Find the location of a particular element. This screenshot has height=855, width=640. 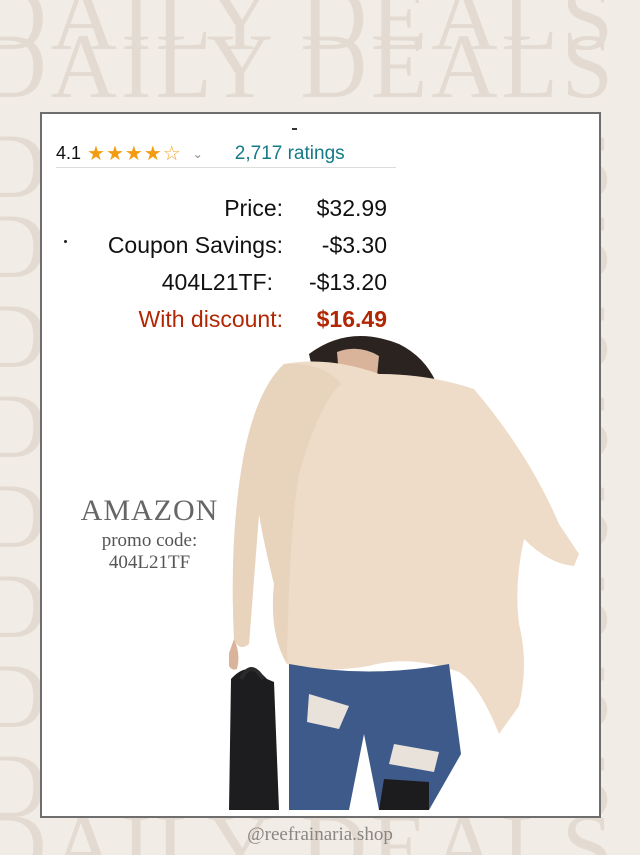

chevron-down-icon: ⌄ is located at coordinates (198, 154).